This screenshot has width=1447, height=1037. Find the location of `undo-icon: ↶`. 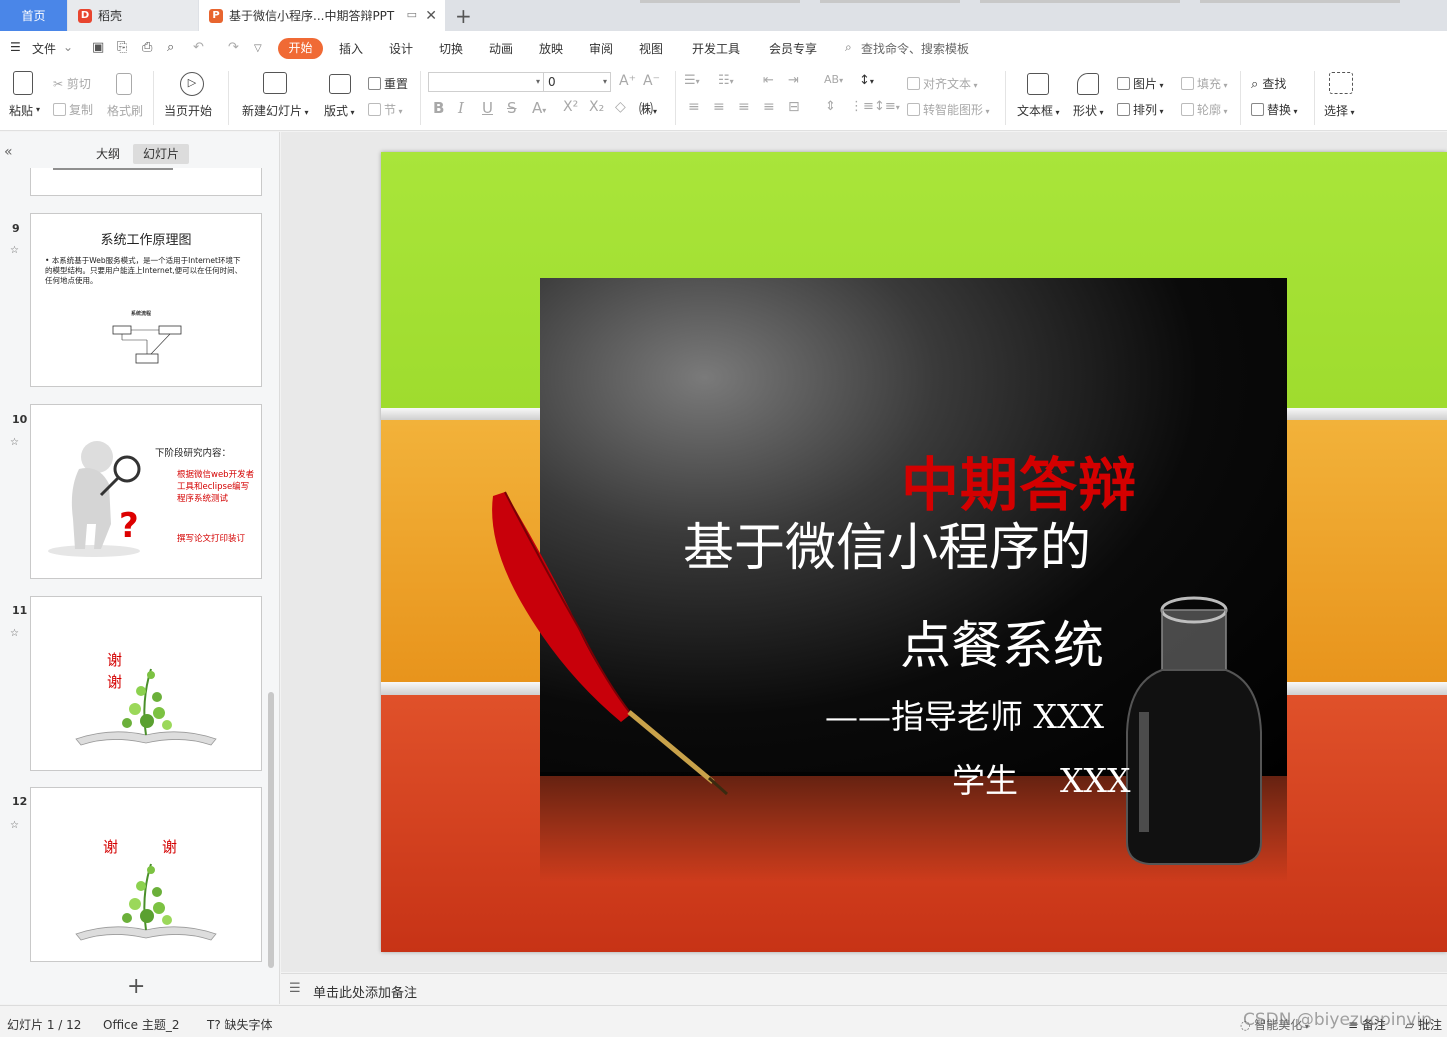

undo-icon: ↶ is located at coordinates (198, 47).